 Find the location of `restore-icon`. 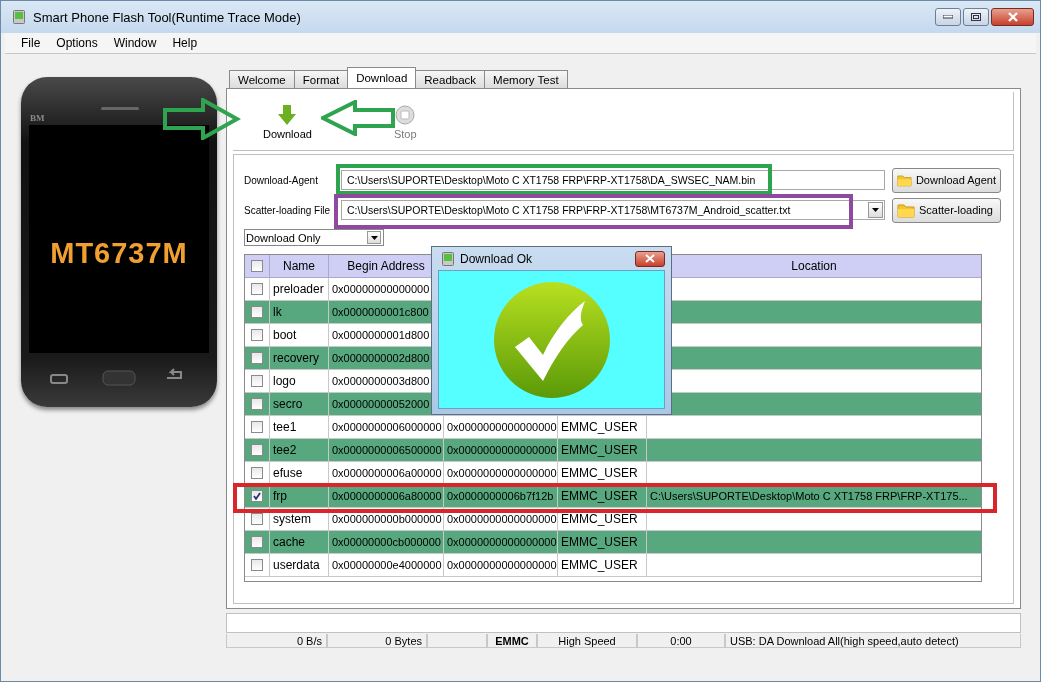

restore-icon is located at coordinates (976, 17).